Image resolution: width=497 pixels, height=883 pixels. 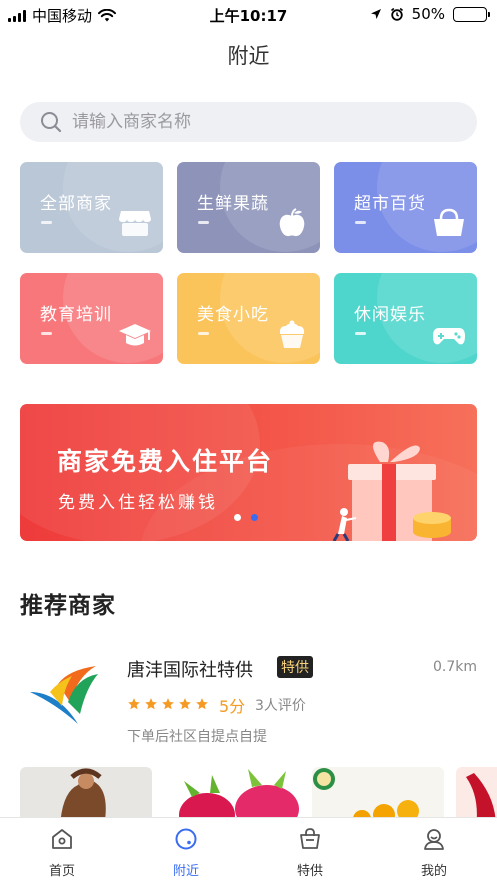 I want to click on tab-profile: 我的, so click(x=434, y=850).